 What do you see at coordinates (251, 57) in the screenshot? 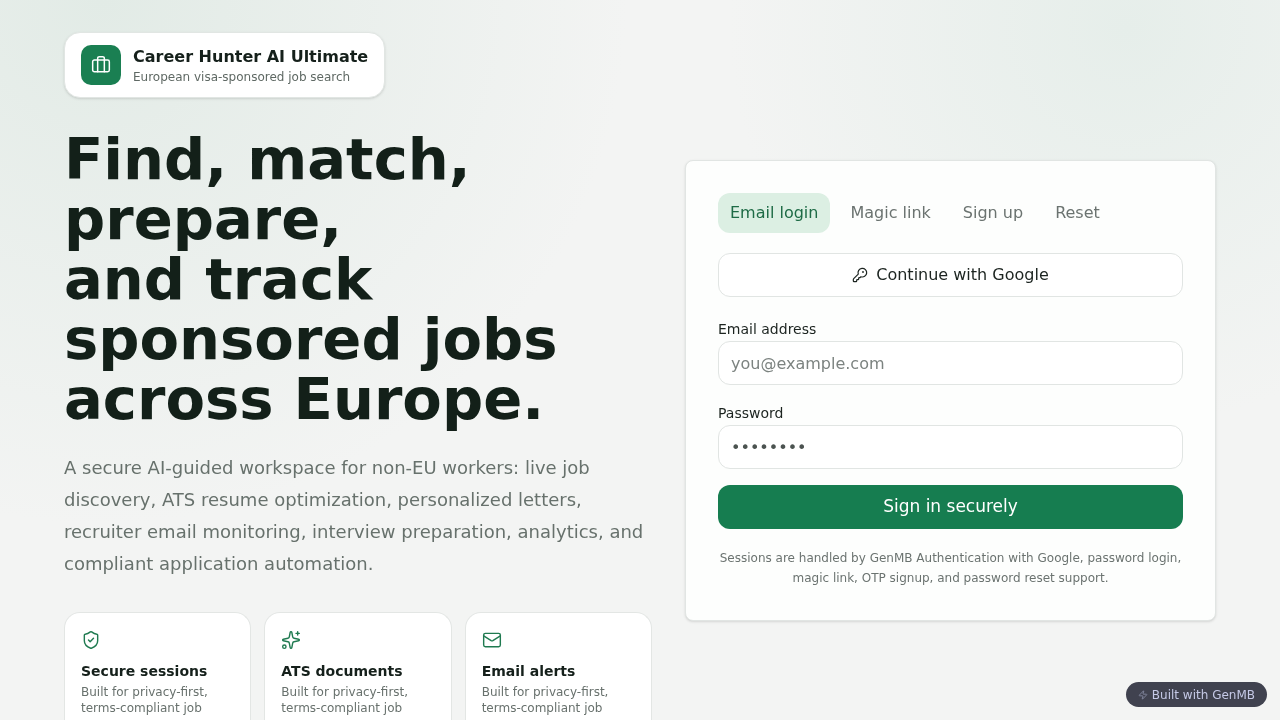
I see `brand-title: Career Hunter AI Ultimate` at bounding box center [251, 57].